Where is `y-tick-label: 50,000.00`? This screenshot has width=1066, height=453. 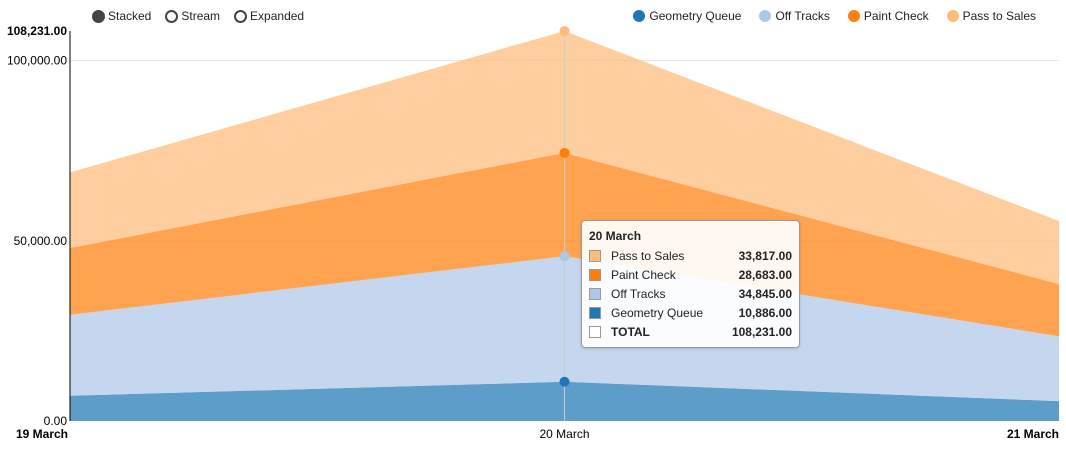 y-tick-label: 50,000.00 is located at coordinates (41, 241).